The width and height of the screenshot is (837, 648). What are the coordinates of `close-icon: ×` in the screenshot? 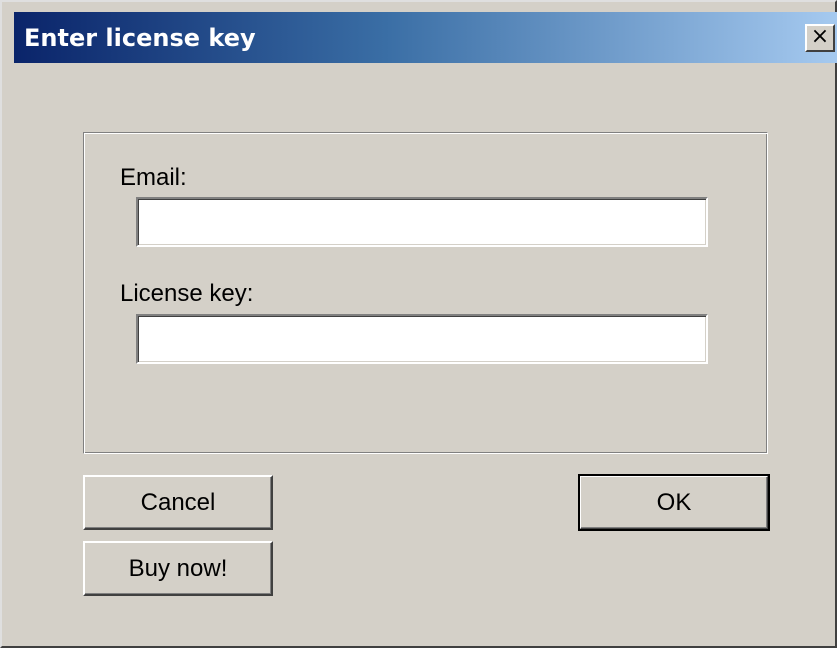 It's located at (820, 36).